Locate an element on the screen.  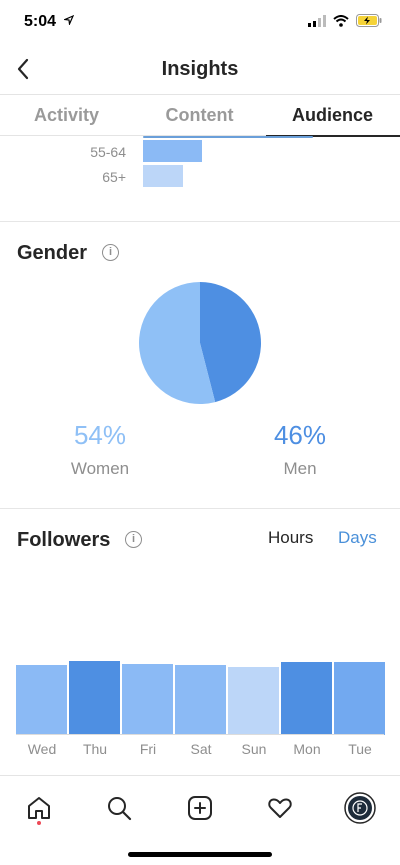
age-range-chart: 55-64 65+ is located at coordinates (200, 178).